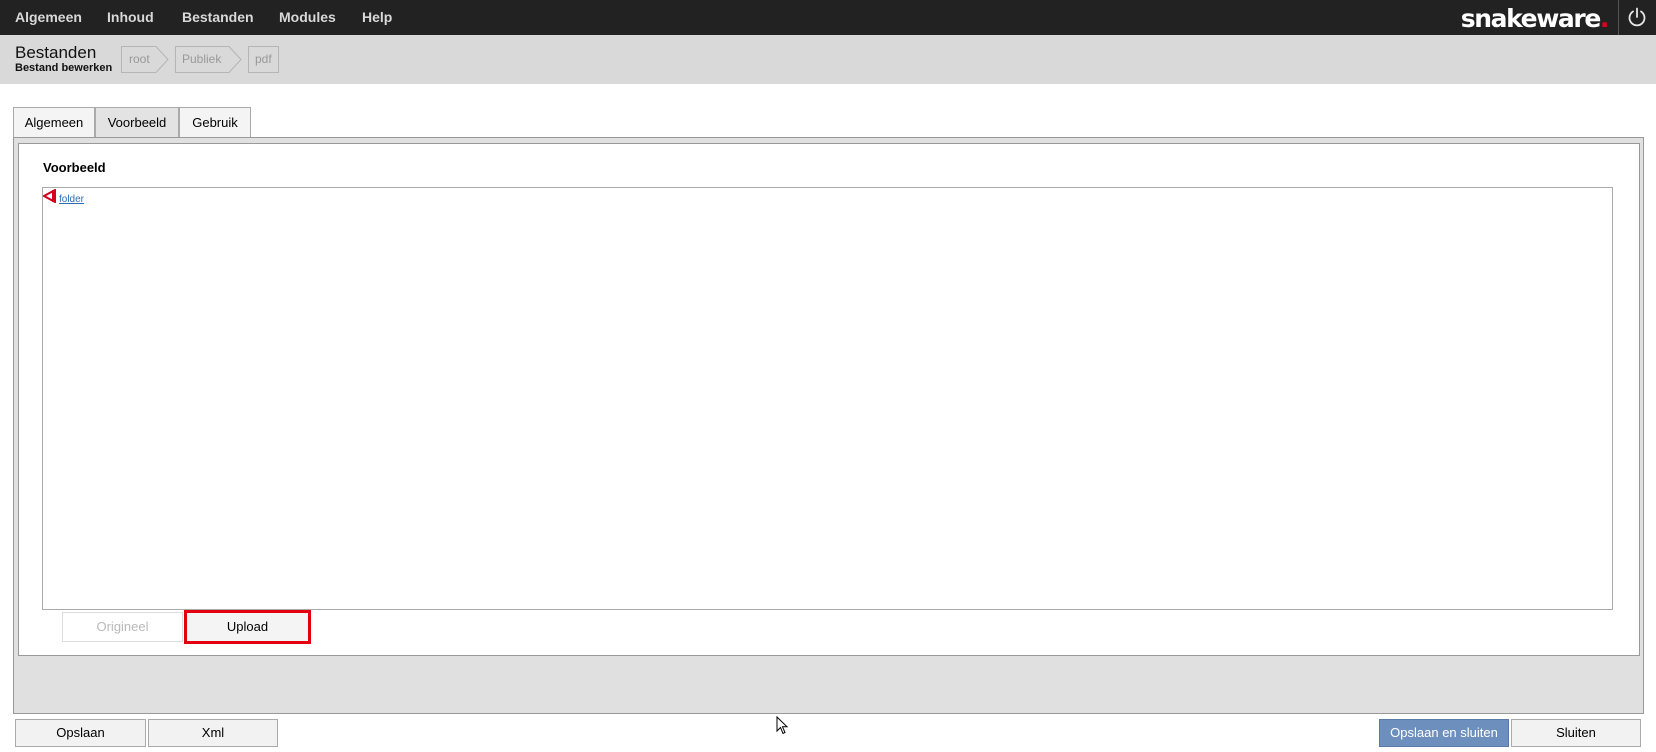 The width and height of the screenshot is (1656, 752). Describe the element at coordinates (218, 17) in the screenshot. I see `nav-bestanden: Bestanden` at that location.